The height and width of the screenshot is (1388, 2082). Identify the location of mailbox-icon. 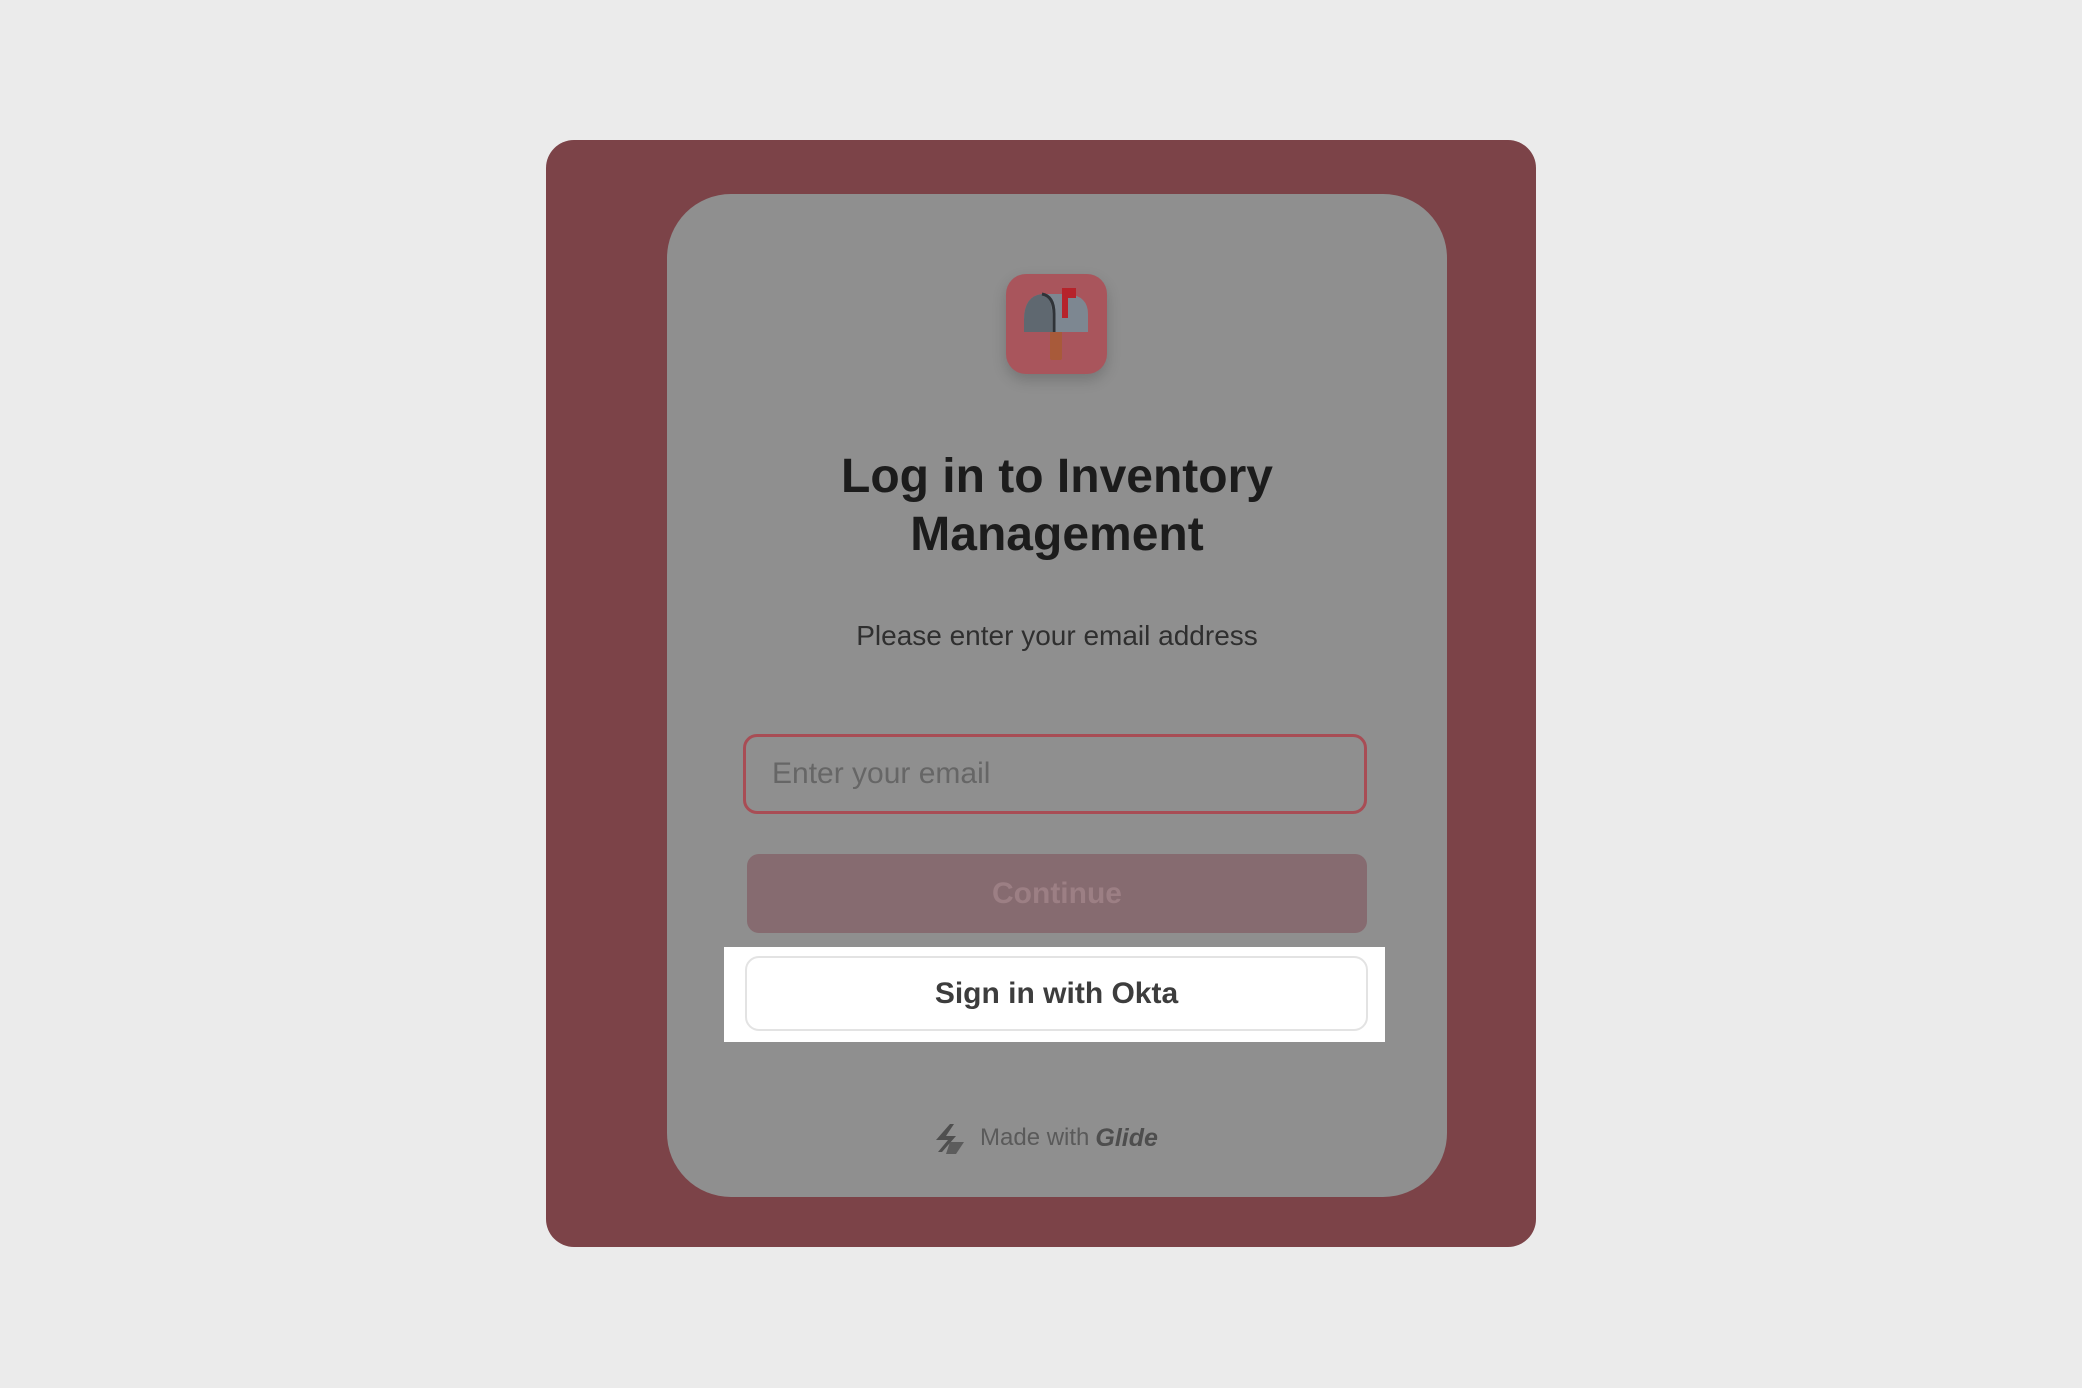
(1056, 324).